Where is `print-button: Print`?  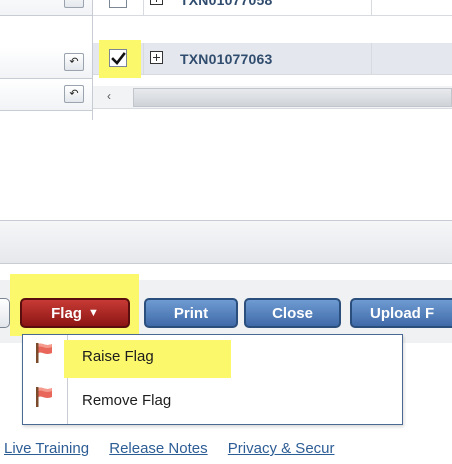
print-button: Print is located at coordinates (191, 313).